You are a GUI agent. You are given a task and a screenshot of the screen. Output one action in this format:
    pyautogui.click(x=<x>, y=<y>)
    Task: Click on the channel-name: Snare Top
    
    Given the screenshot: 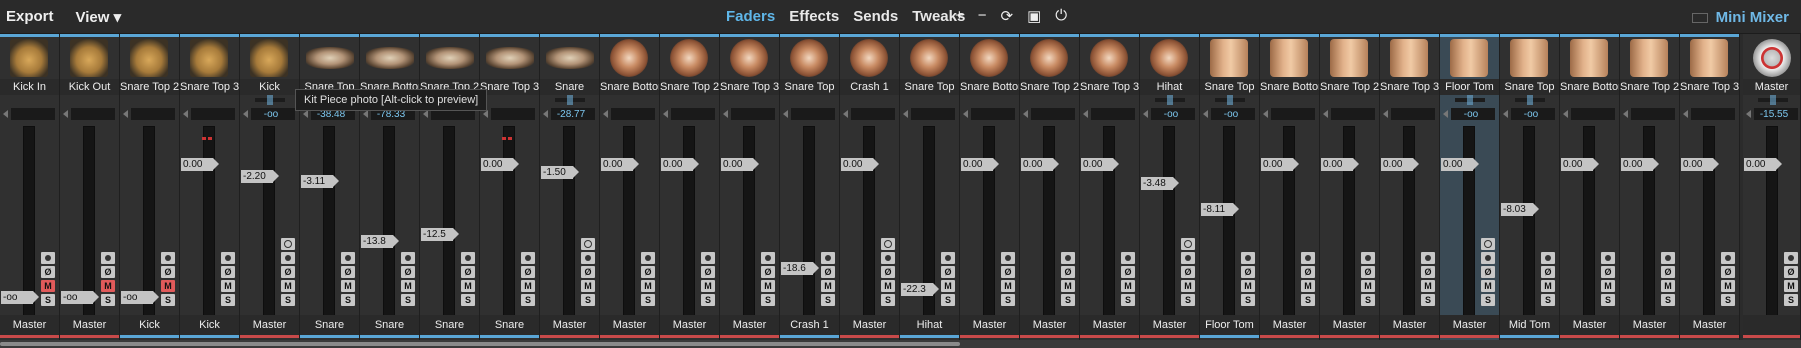 What is the action you would take?
    pyautogui.click(x=929, y=87)
    